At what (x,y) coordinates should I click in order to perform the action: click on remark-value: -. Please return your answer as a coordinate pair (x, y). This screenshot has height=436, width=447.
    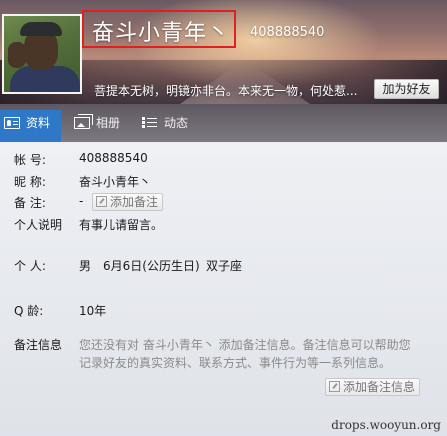
    Looking at the image, I should click on (81, 201).